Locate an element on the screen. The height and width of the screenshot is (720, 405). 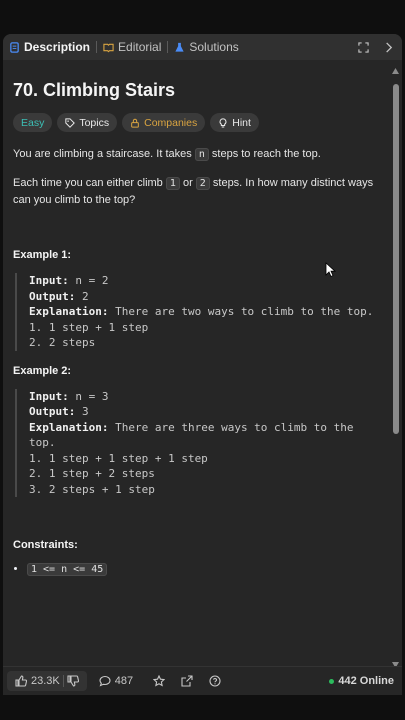
example-2-heading: Example 2: is located at coordinates (42, 370).